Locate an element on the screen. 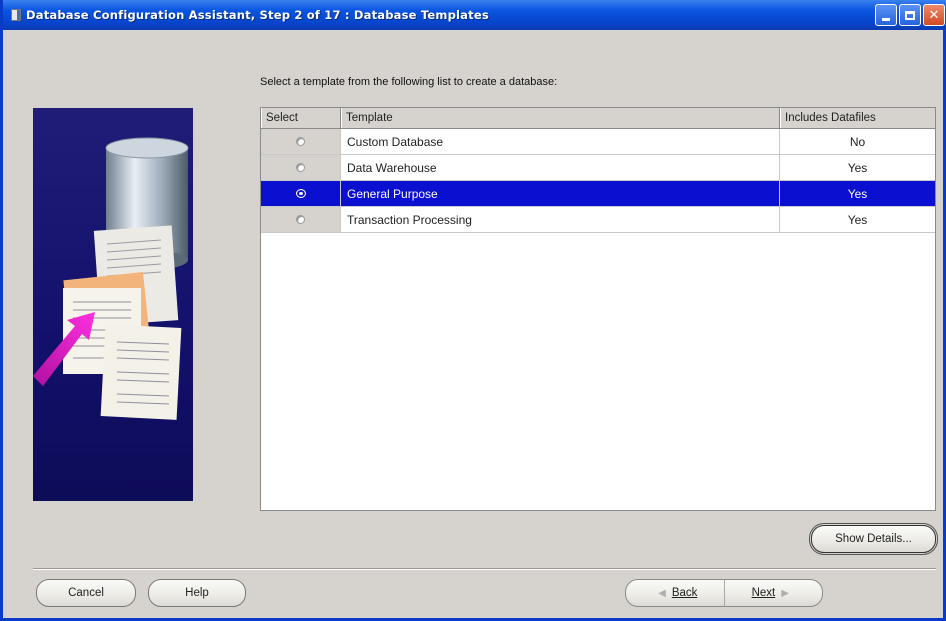 Image resolution: width=946 pixels, height=621 pixels. window-controls: ✕ is located at coordinates (910, 15).